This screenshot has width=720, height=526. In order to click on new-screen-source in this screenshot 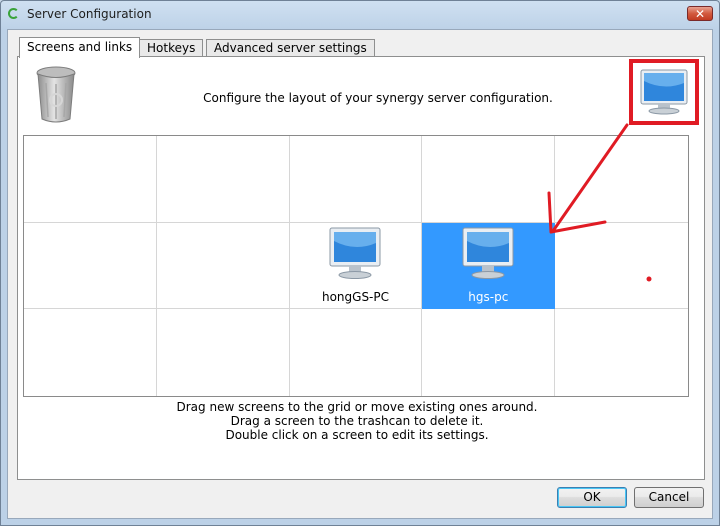, I will do `click(664, 92)`.